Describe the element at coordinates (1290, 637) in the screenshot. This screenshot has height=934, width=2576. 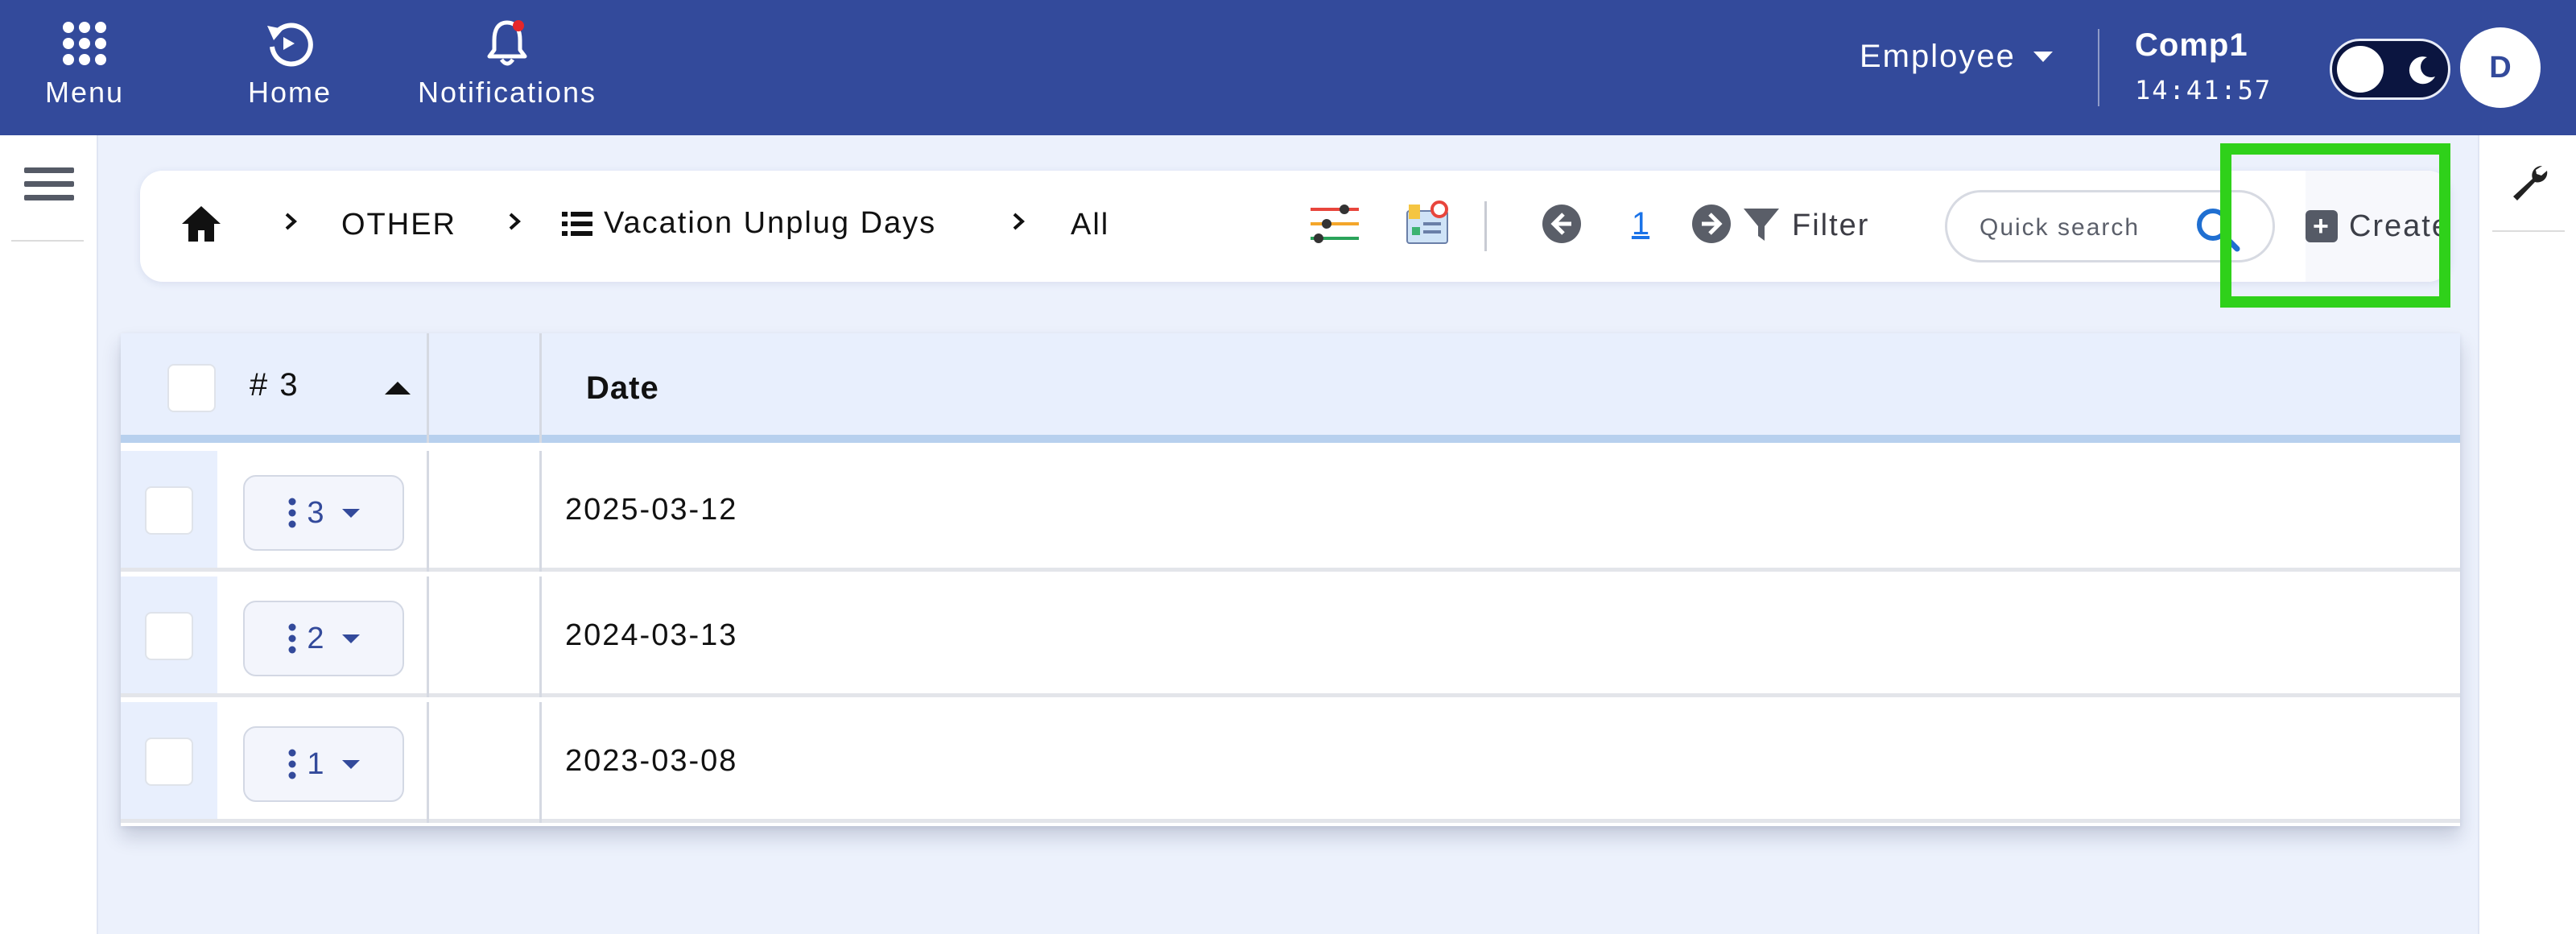
I see `table-row: 2 2024-03-13` at that location.